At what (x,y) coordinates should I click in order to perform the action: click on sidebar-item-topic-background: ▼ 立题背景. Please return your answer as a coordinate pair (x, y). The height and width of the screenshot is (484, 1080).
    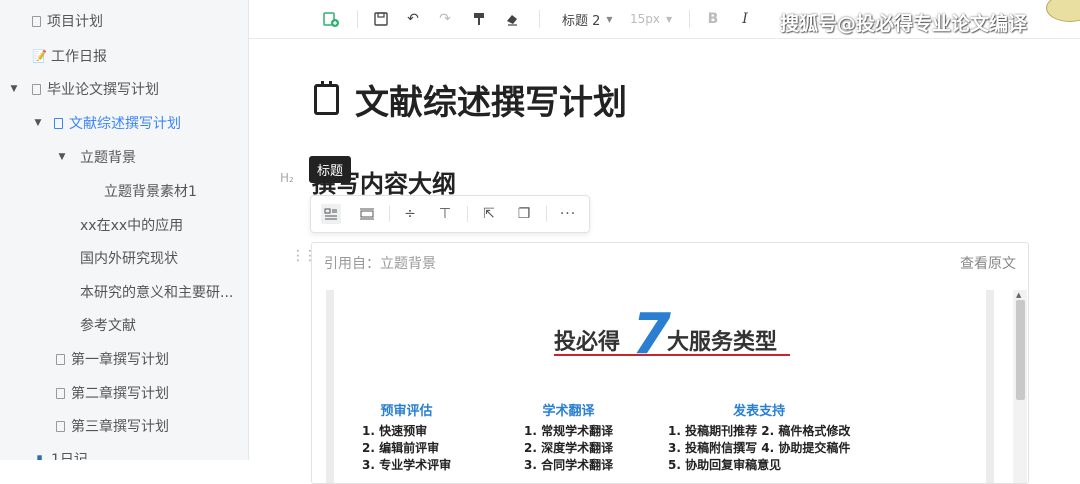
    Looking at the image, I should click on (96, 157).